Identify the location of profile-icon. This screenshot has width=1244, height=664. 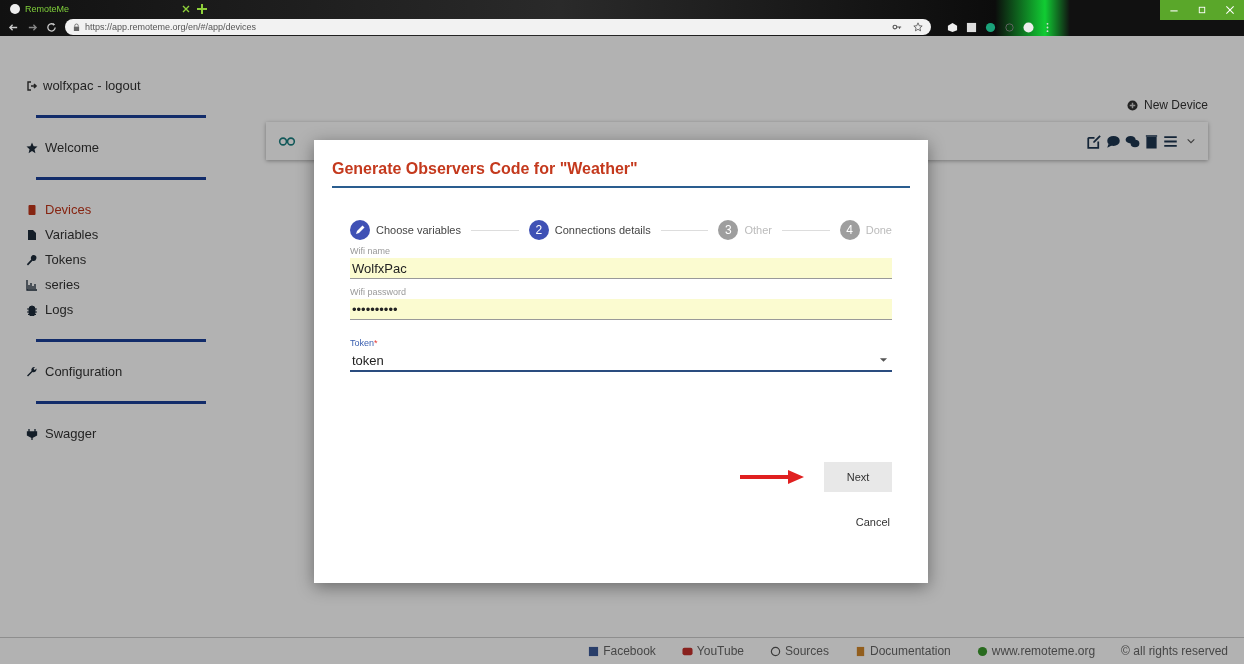
(1028, 27).